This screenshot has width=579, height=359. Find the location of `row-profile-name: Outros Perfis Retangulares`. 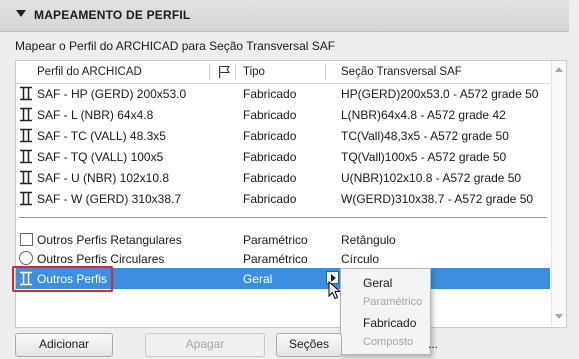

row-profile-name: Outros Perfis Retangulares is located at coordinates (109, 240).